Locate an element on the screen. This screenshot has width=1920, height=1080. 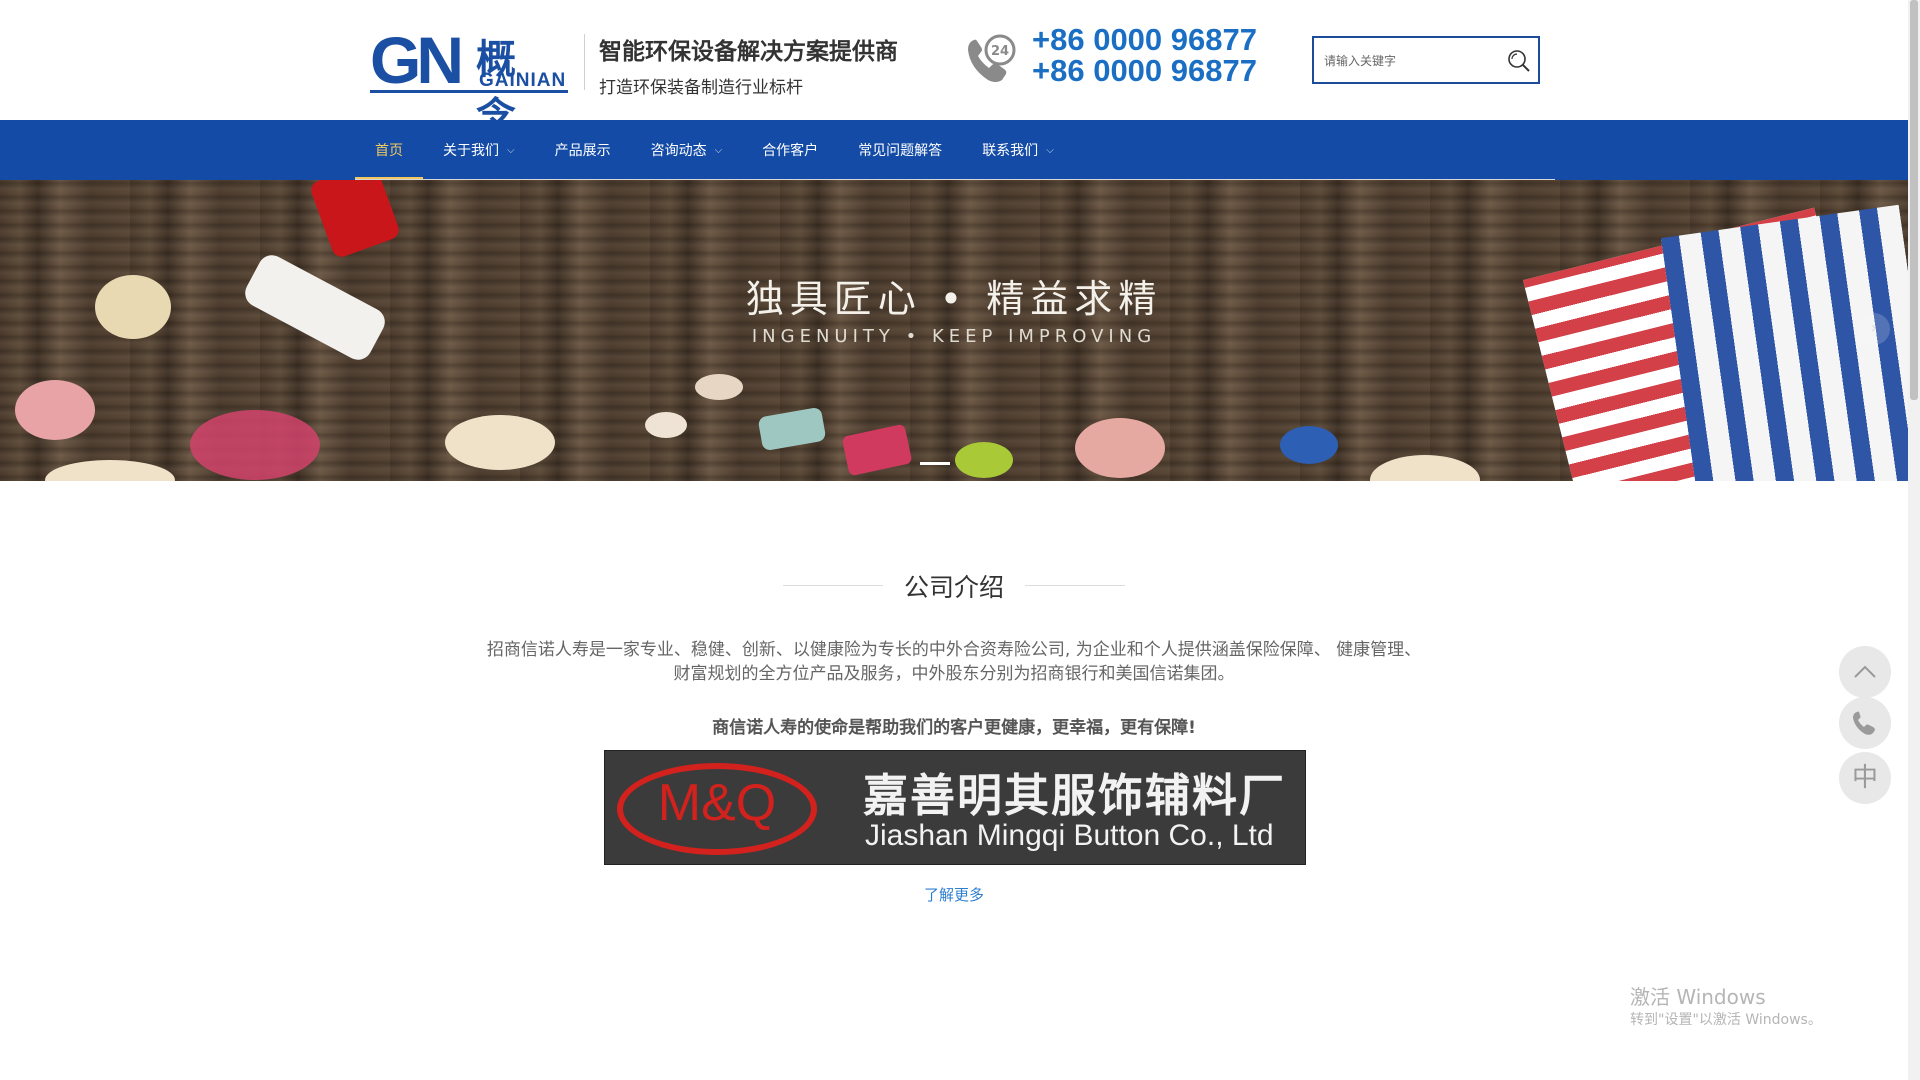
nav-item-label: 产品展示 is located at coordinates (582, 151).